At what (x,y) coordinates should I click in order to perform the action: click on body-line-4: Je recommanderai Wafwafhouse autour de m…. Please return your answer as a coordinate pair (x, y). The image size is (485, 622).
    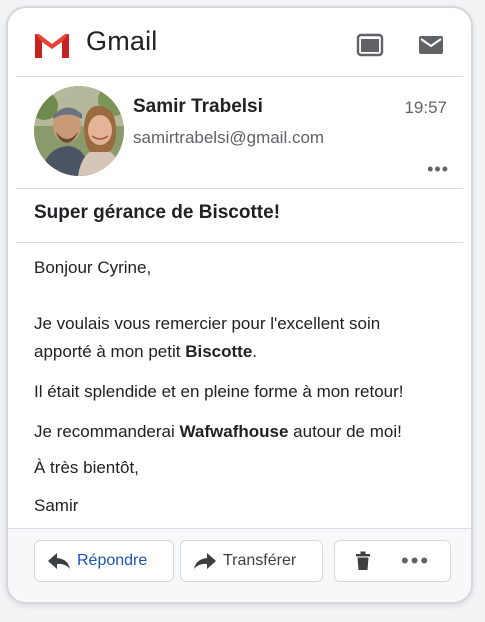
    Looking at the image, I should click on (218, 432).